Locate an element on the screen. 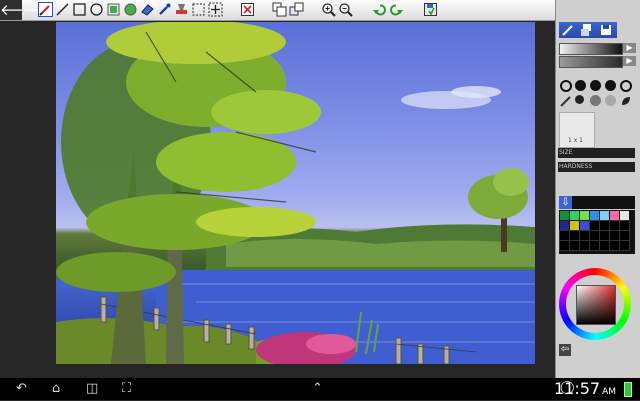 The height and width of the screenshot is (401, 640). brush-cross-option is located at coordinates (626, 86).